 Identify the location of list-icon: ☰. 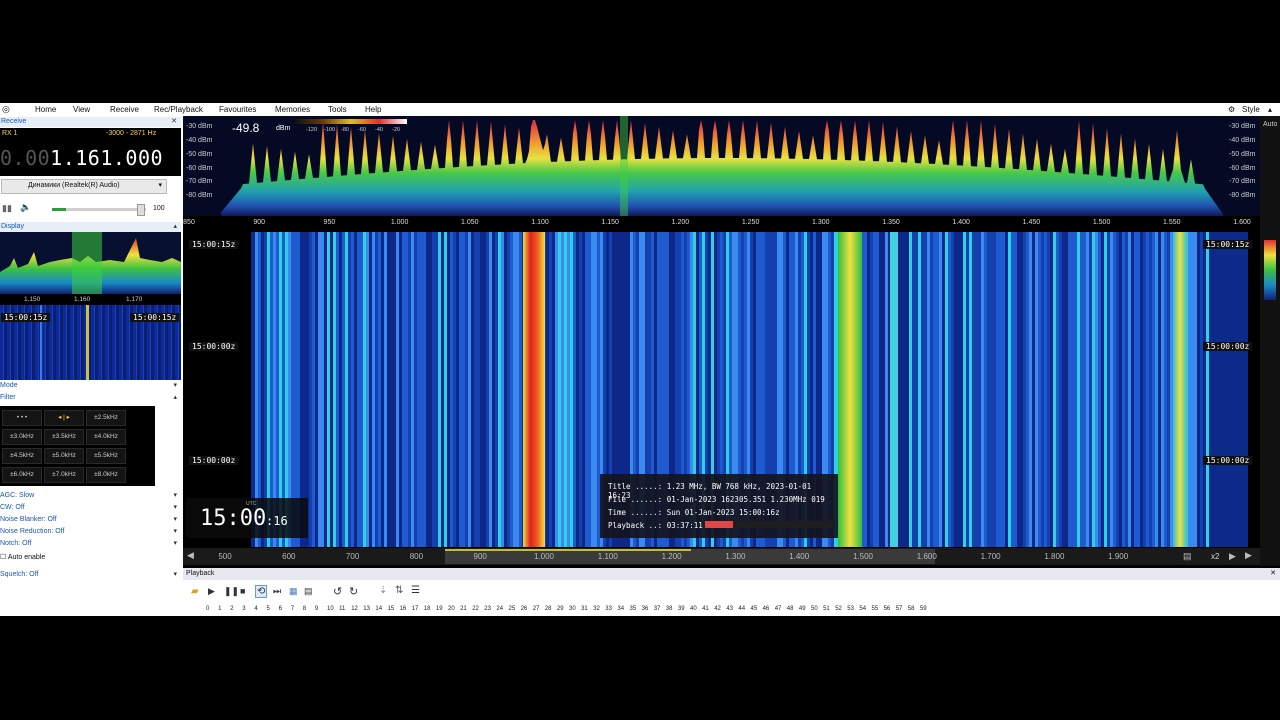
(415, 590).